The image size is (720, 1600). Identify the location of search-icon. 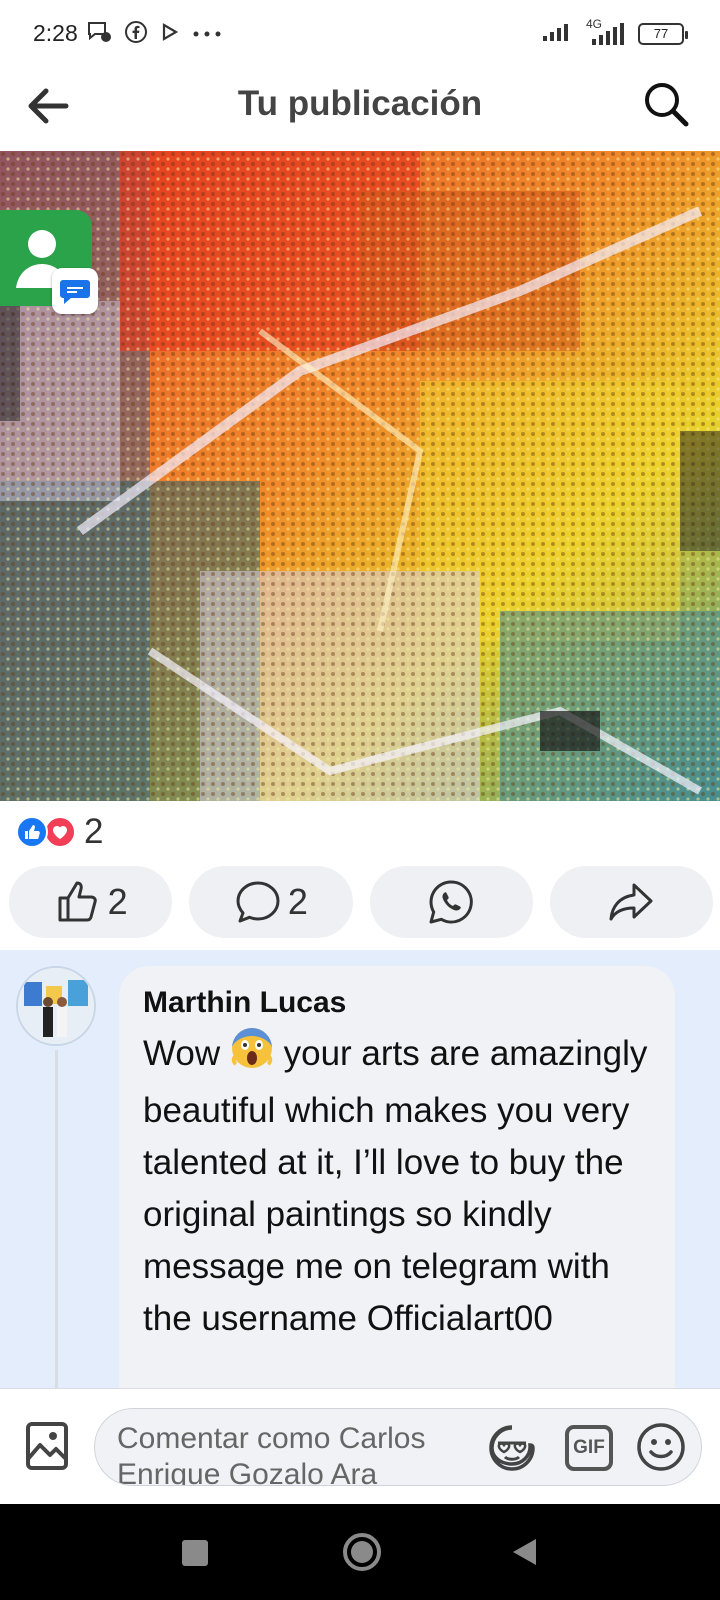
(667, 105).